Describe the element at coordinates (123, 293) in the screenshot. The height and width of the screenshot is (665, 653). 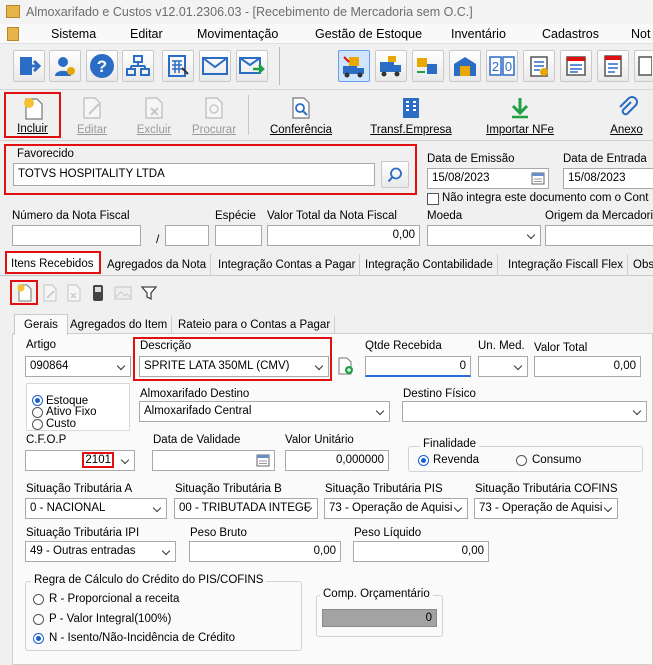
I see `image-icon` at that location.